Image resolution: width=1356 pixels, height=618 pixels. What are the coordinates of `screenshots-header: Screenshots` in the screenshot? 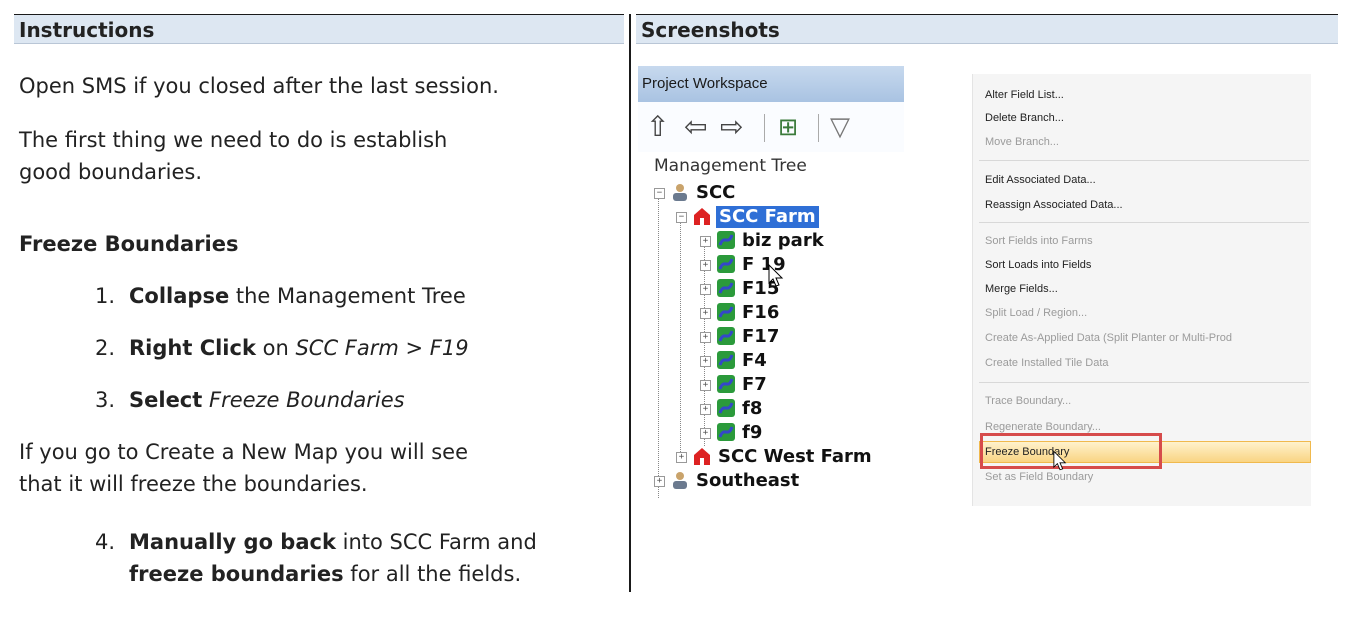 It's located at (987, 29).